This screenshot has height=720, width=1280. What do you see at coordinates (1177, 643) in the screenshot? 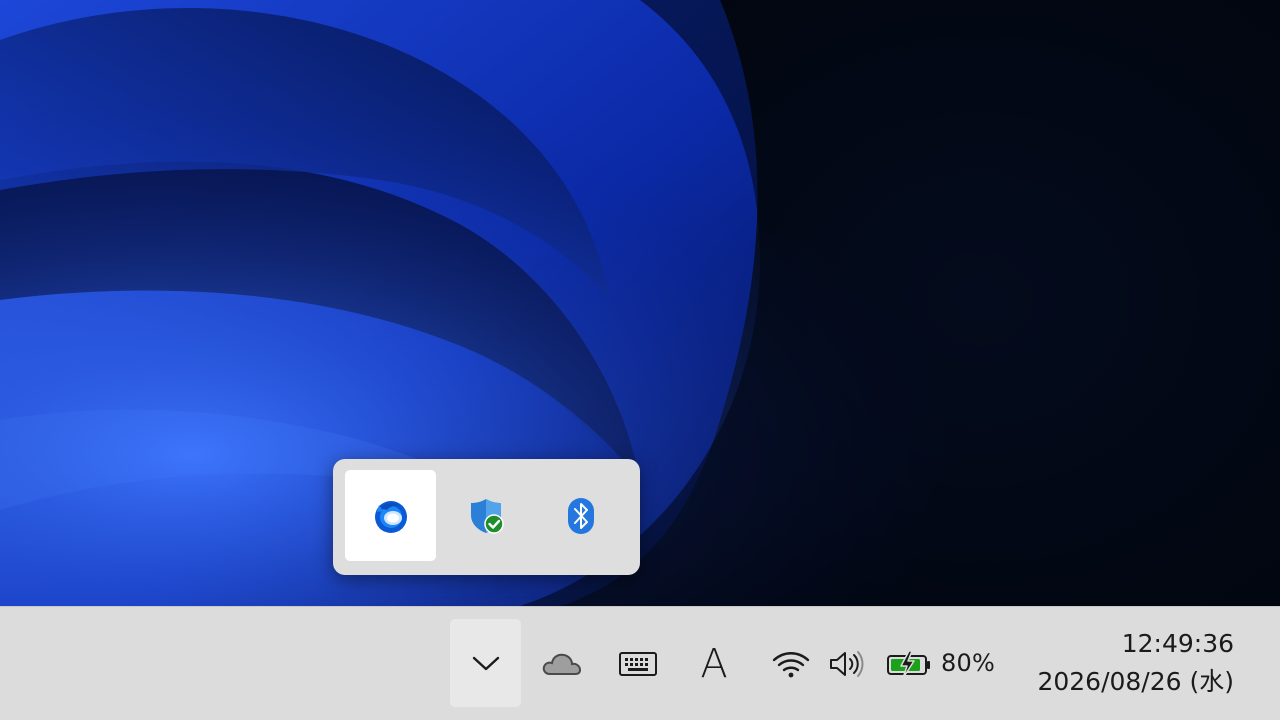
I see `clock-time: 12:49:36` at bounding box center [1177, 643].